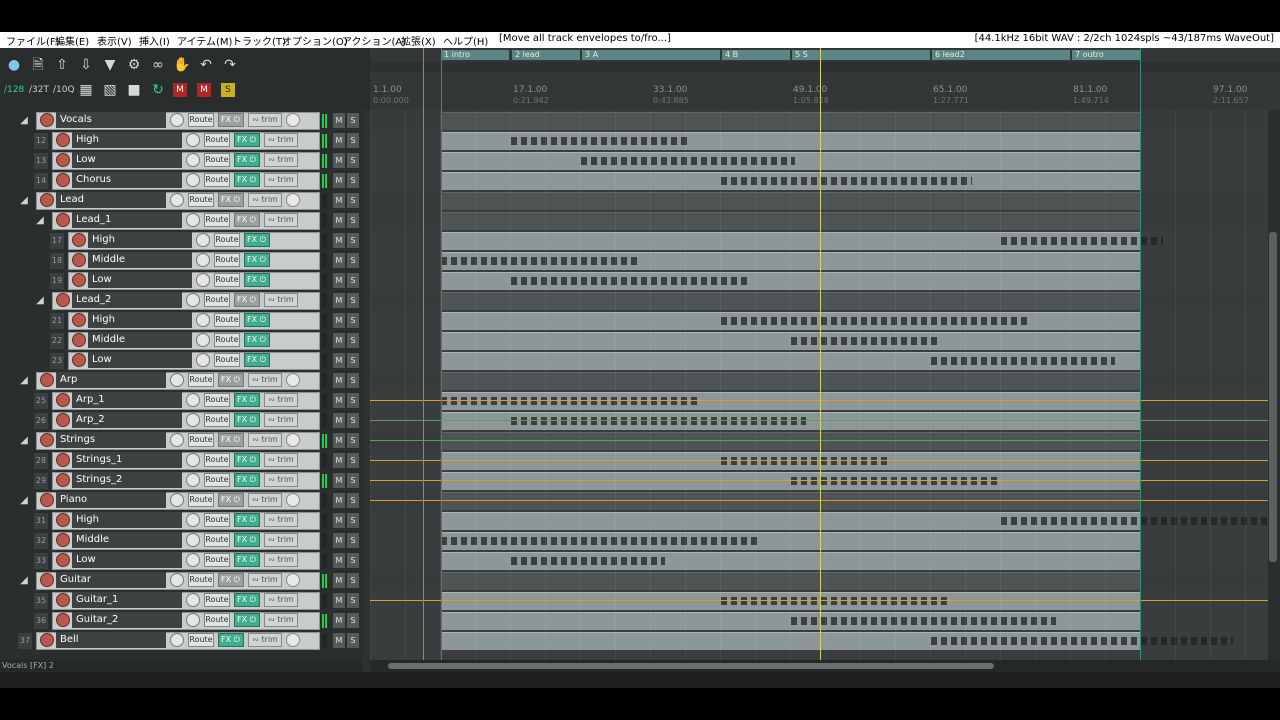 The image size is (1280, 720). What do you see at coordinates (114, 40) in the screenshot?
I see `menu-view: 表示(V)` at bounding box center [114, 40].